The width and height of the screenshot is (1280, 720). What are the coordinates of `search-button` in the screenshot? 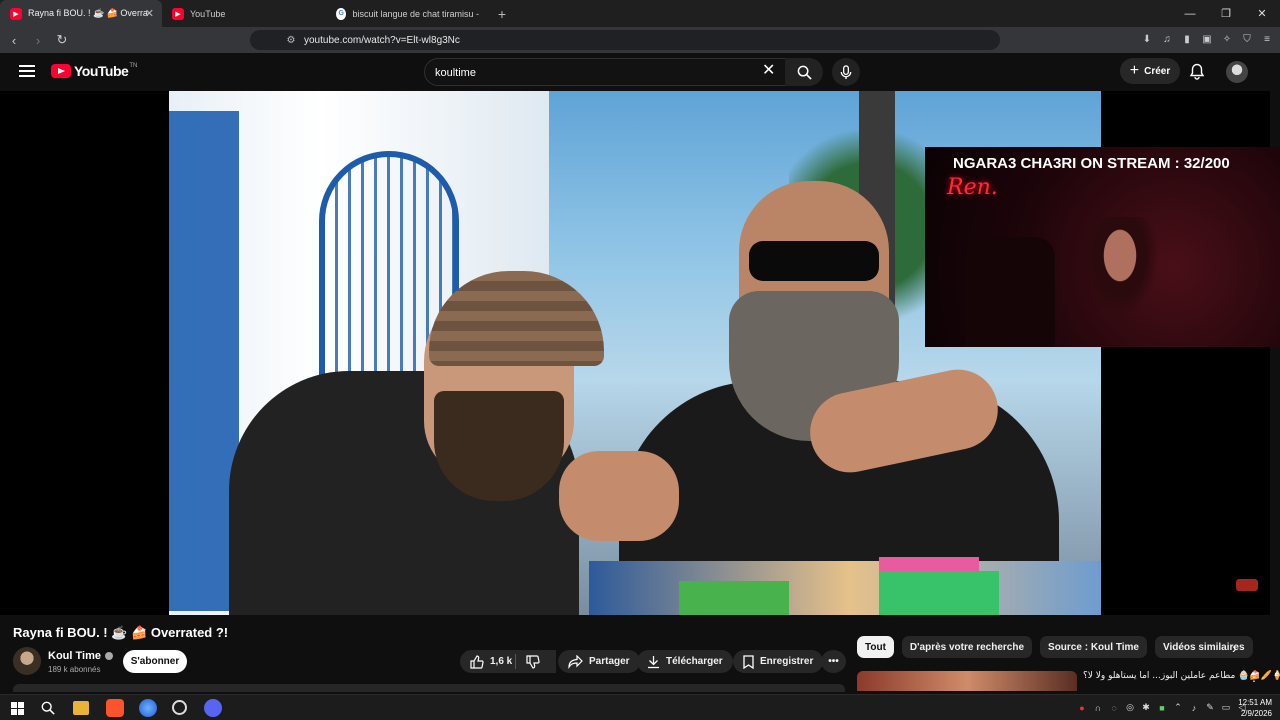 It's located at (804, 72).